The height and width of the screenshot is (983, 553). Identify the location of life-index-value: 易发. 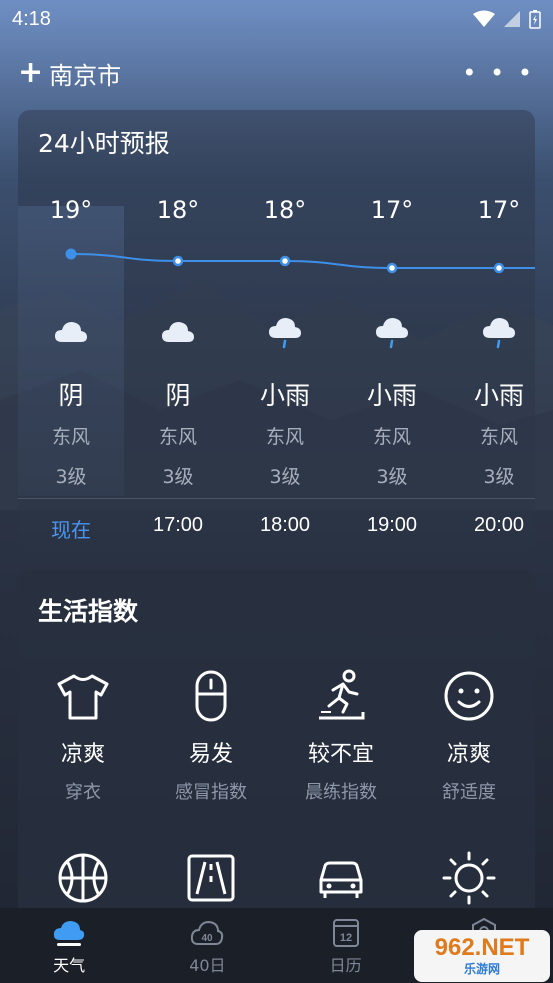
(210, 754).